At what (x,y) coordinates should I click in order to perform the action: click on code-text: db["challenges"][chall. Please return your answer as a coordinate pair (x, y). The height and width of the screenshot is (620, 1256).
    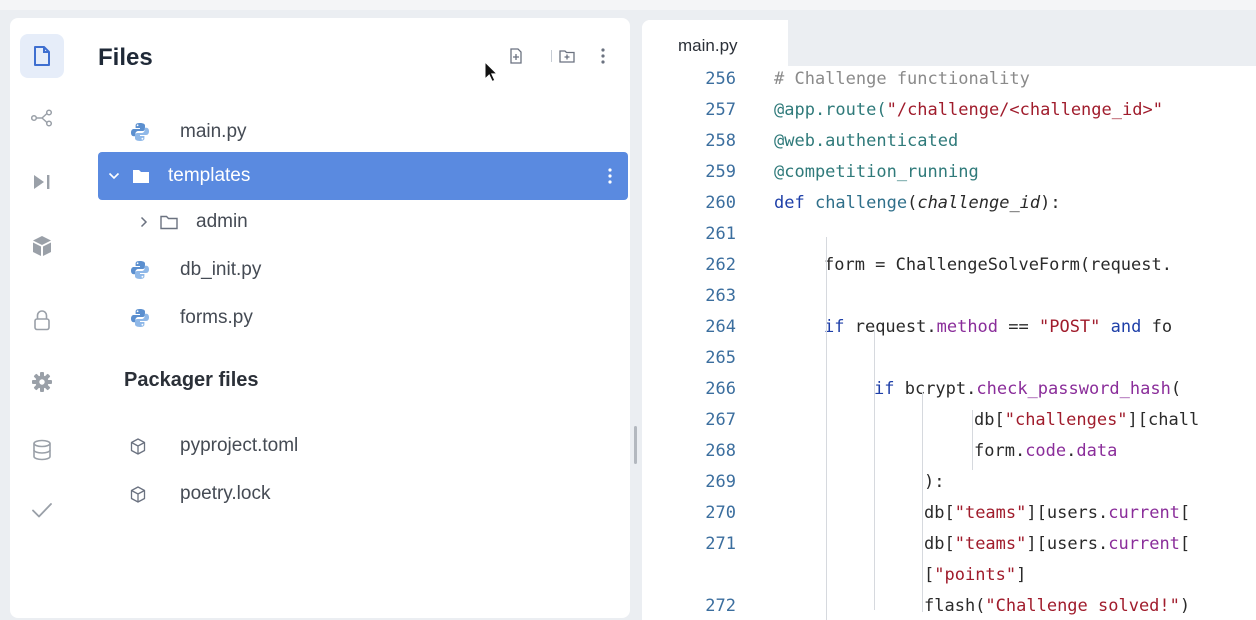
    Looking at the image, I should click on (1087, 420).